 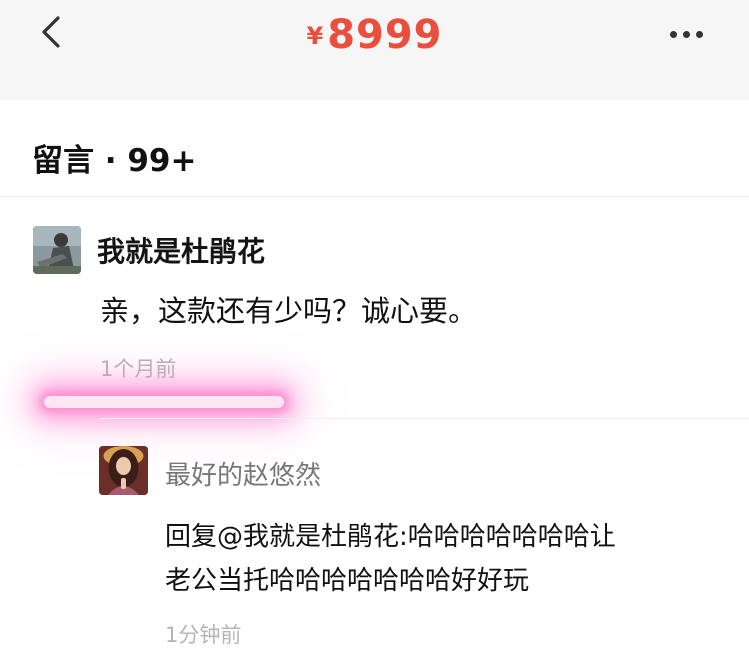 What do you see at coordinates (203, 635) in the screenshot?
I see `reply-timestamp: 1分钟前` at bounding box center [203, 635].